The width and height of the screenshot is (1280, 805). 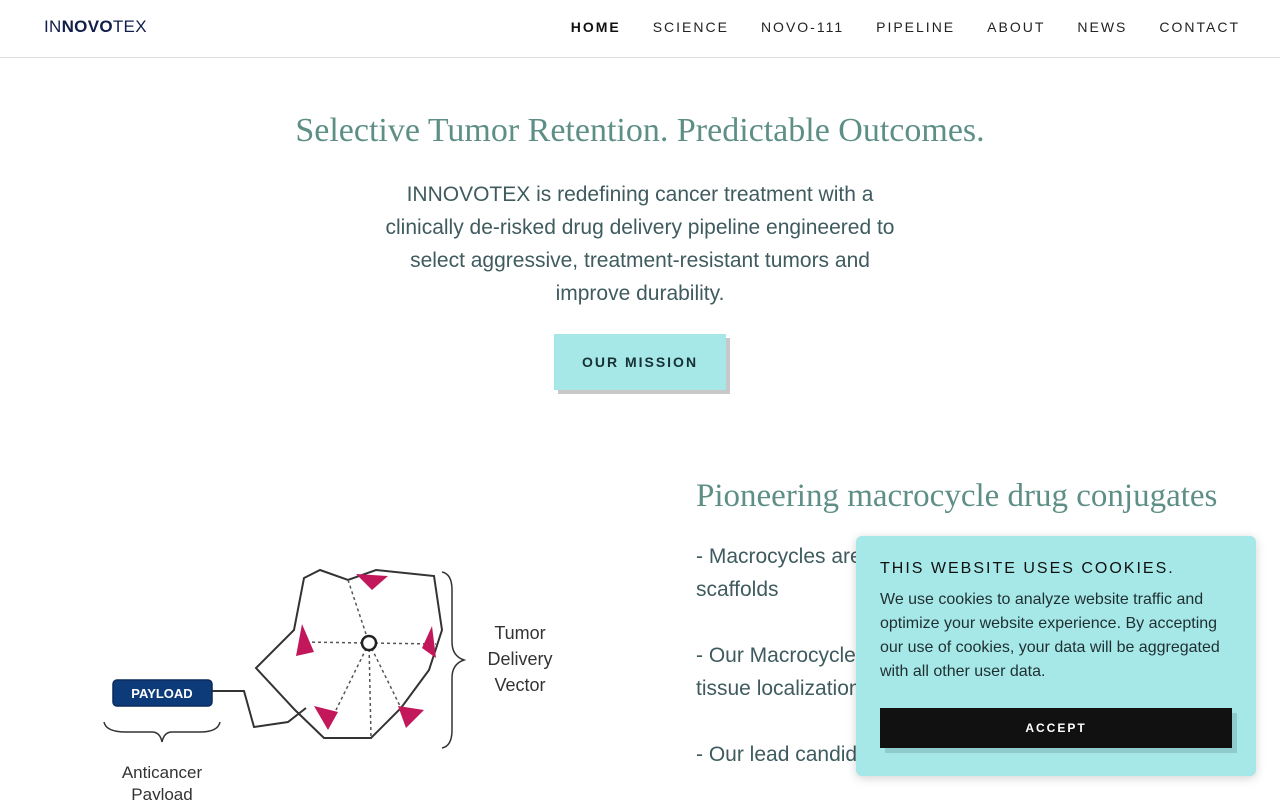 I want to click on our-mission-button: OUR MISSION, so click(x=640, y=362).